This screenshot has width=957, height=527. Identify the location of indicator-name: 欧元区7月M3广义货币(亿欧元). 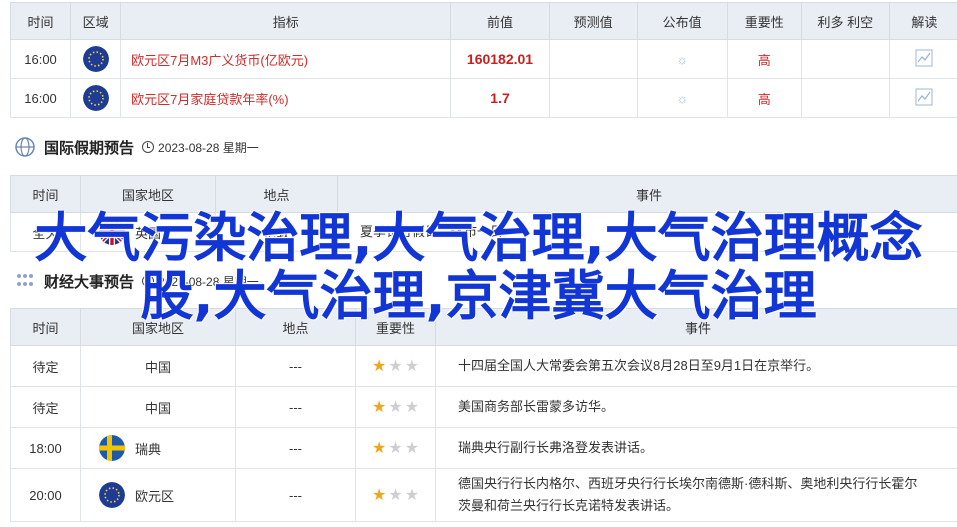
(286, 59).